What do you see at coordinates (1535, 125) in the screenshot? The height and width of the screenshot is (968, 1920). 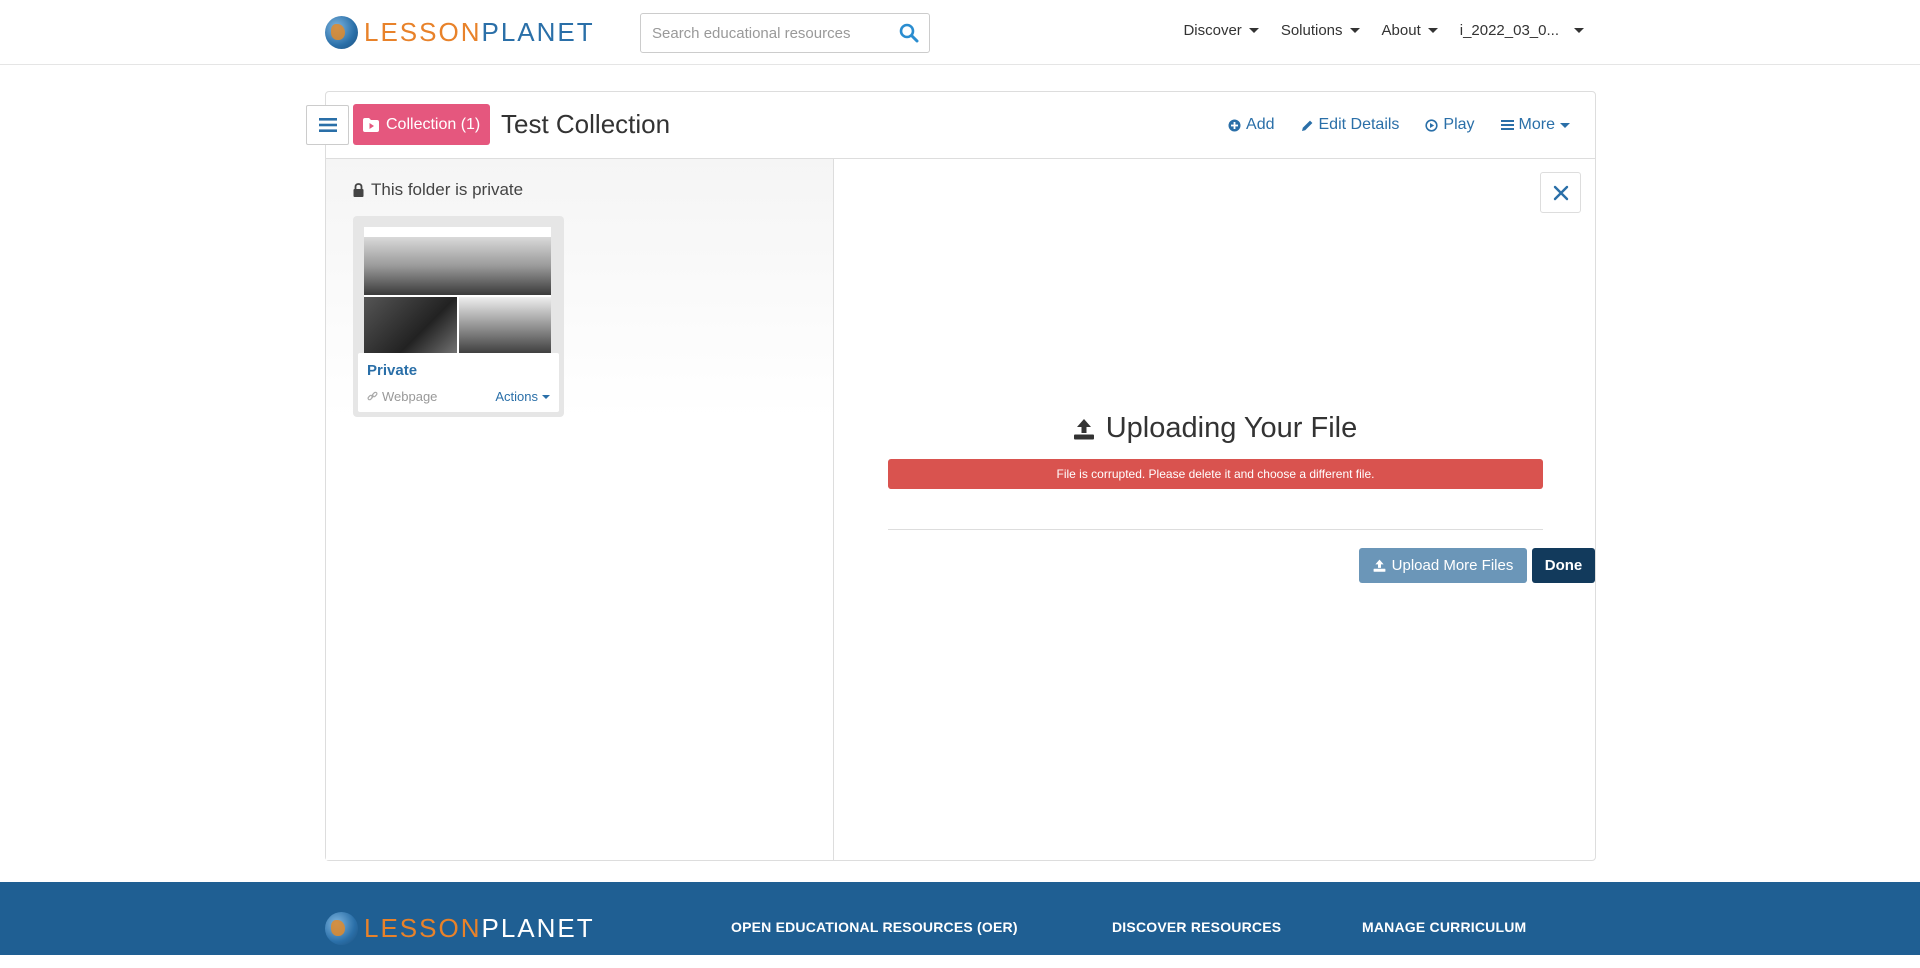 I see `more-menu-button: More` at bounding box center [1535, 125].